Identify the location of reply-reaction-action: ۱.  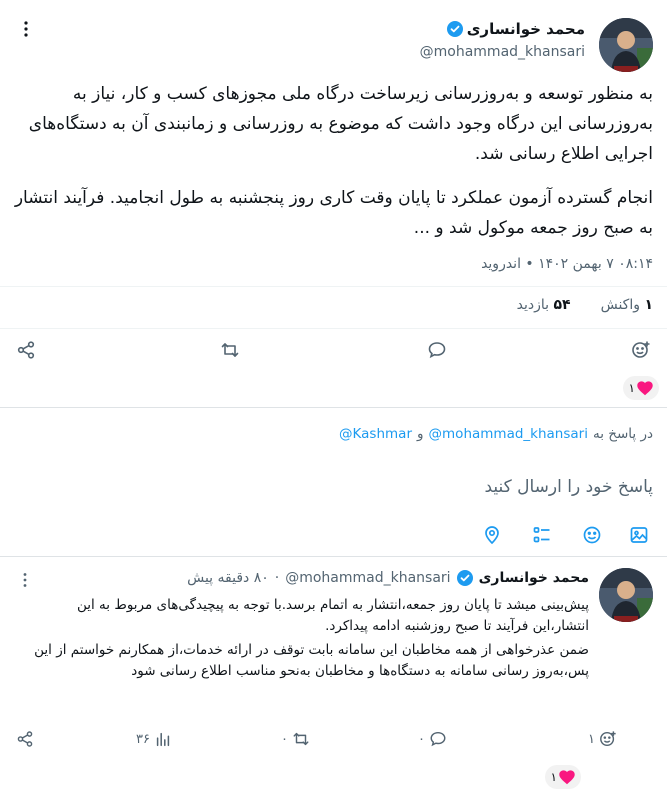
(602, 739).